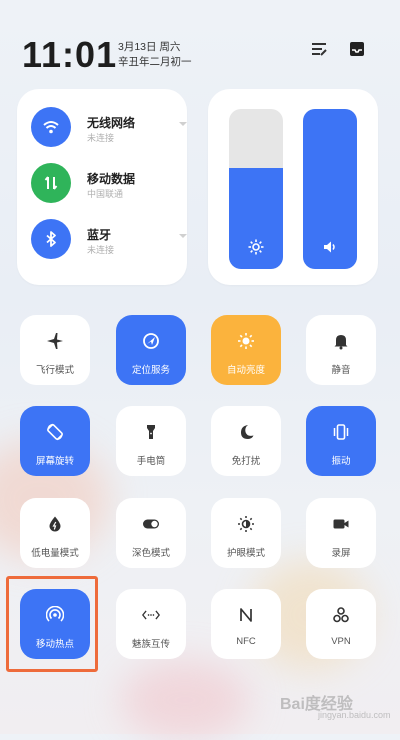 This screenshot has height=740, width=400. What do you see at coordinates (105, 194) in the screenshot?
I see `mobile-data-carrier: 中国联通` at bounding box center [105, 194].